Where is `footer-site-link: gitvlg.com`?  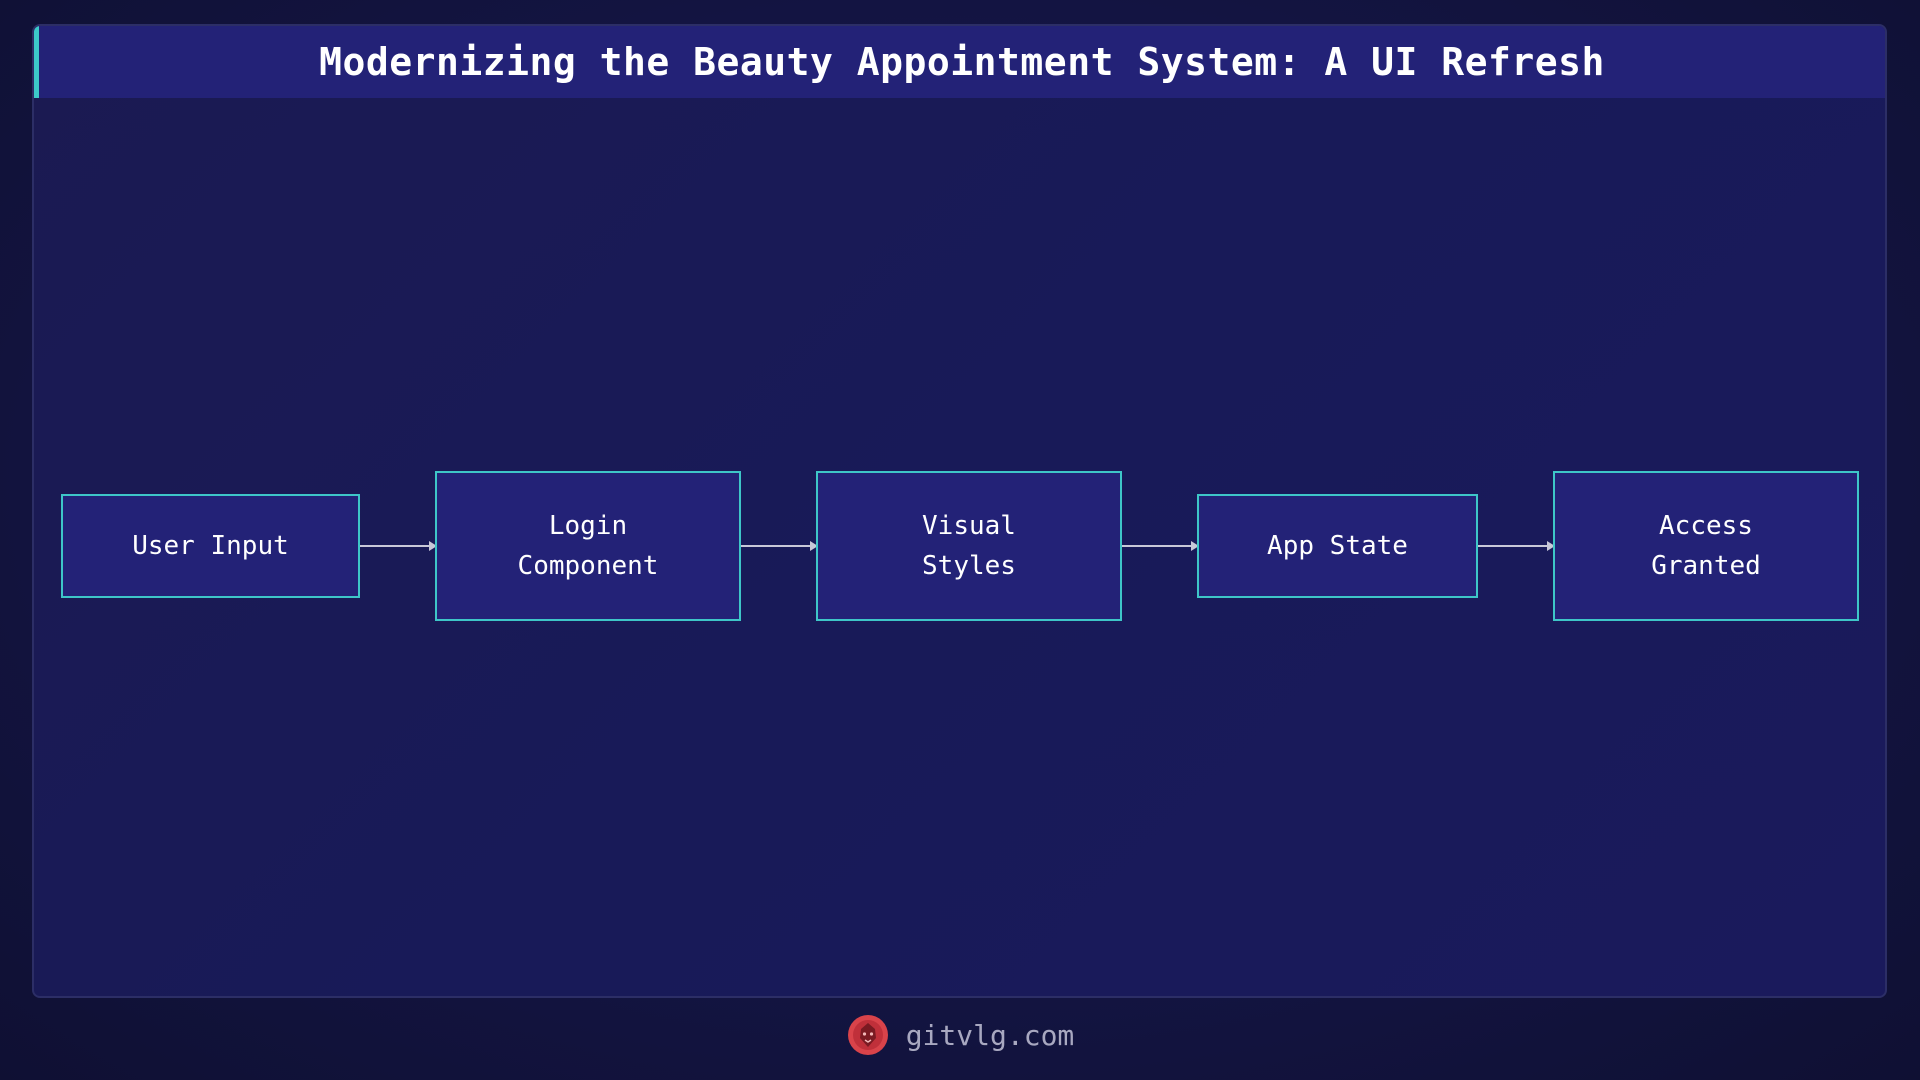 footer-site-link: gitvlg.com is located at coordinates (990, 1035).